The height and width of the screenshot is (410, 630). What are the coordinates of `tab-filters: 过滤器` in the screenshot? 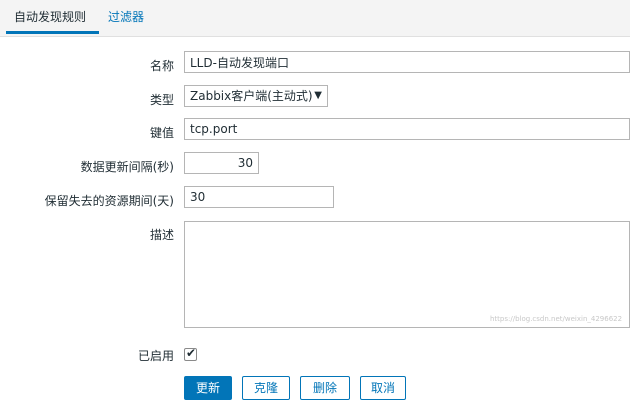 It's located at (126, 17).